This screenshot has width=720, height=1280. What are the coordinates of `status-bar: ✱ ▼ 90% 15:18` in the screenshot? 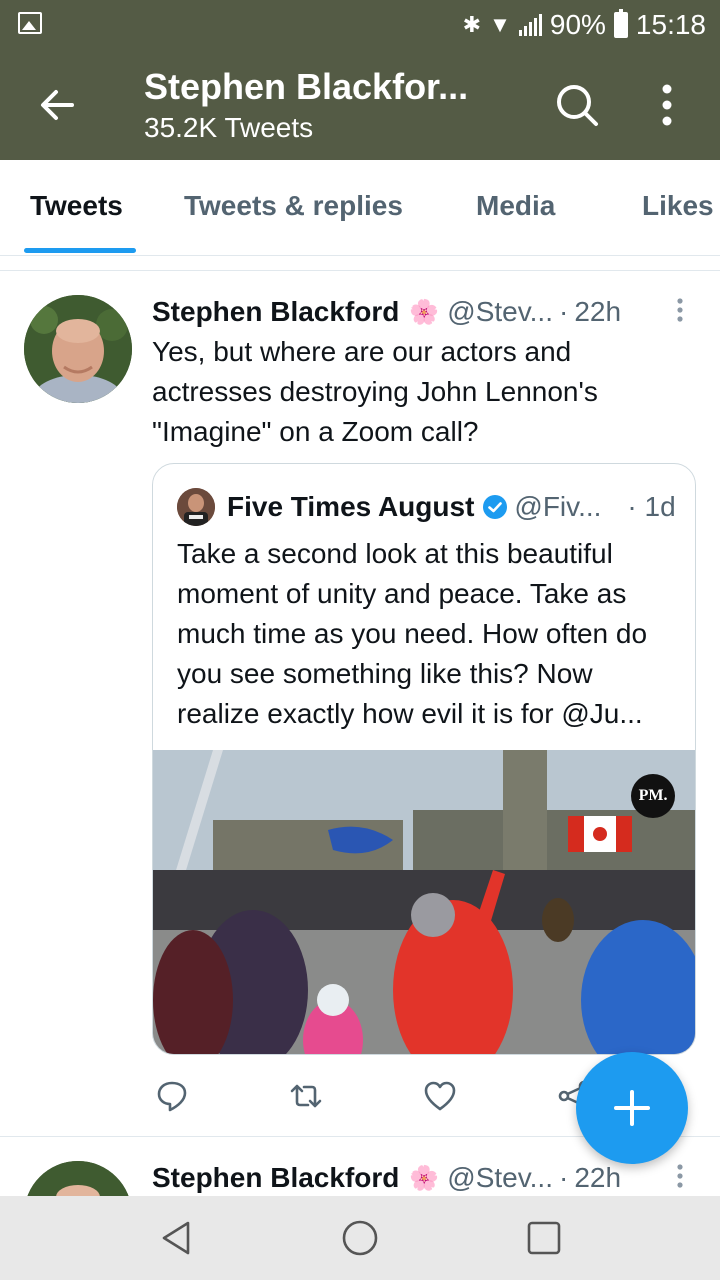 It's located at (360, 25).